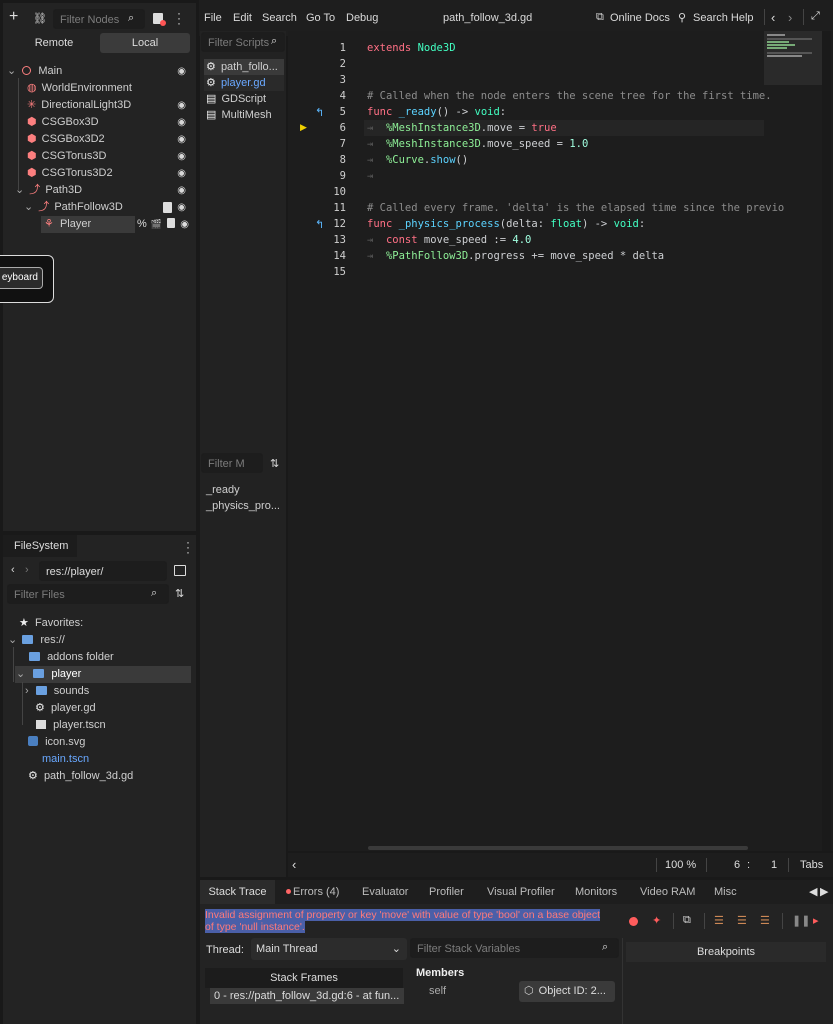 The height and width of the screenshot is (1024, 833). I want to click on tab-visual-profiler: Visual Profiler, so click(521, 892).